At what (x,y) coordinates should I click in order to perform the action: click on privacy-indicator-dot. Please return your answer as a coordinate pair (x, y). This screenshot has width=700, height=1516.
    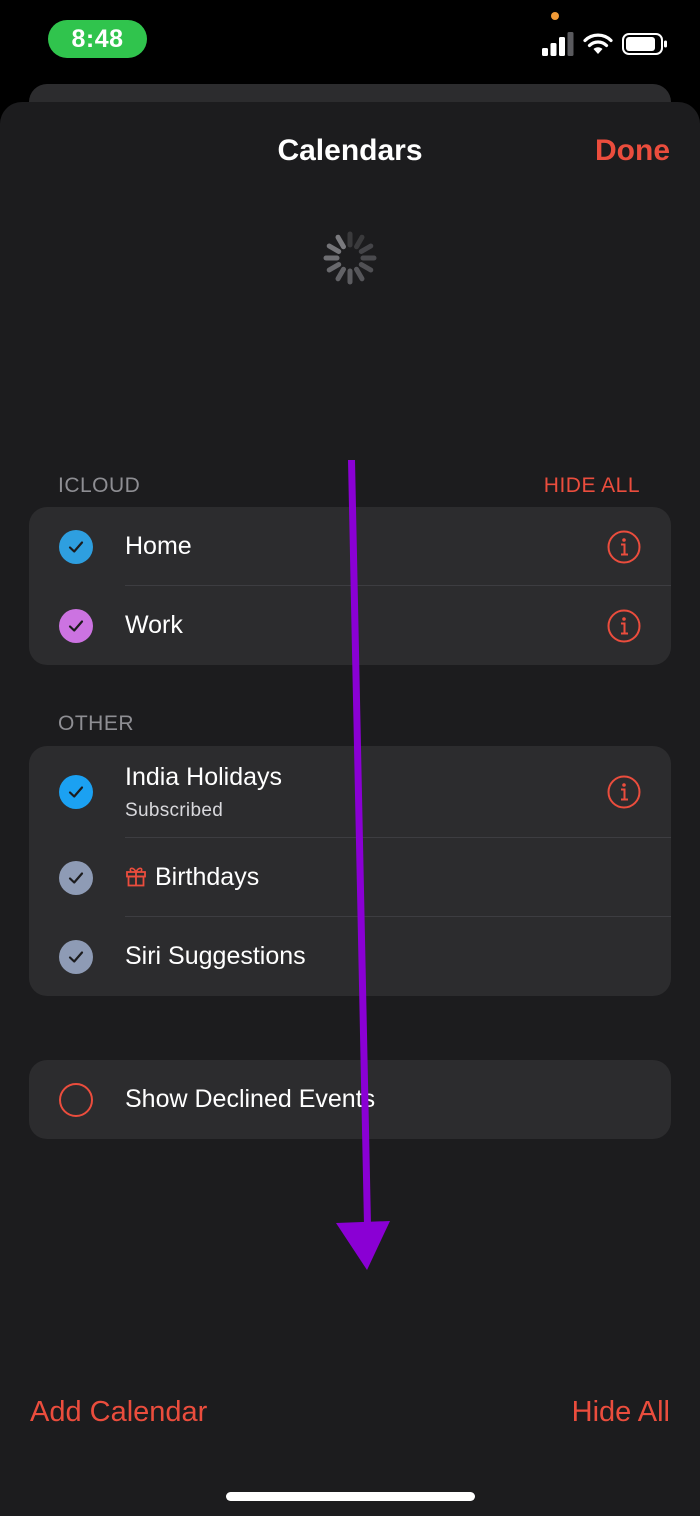
    Looking at the image, I should click on (555, 16).